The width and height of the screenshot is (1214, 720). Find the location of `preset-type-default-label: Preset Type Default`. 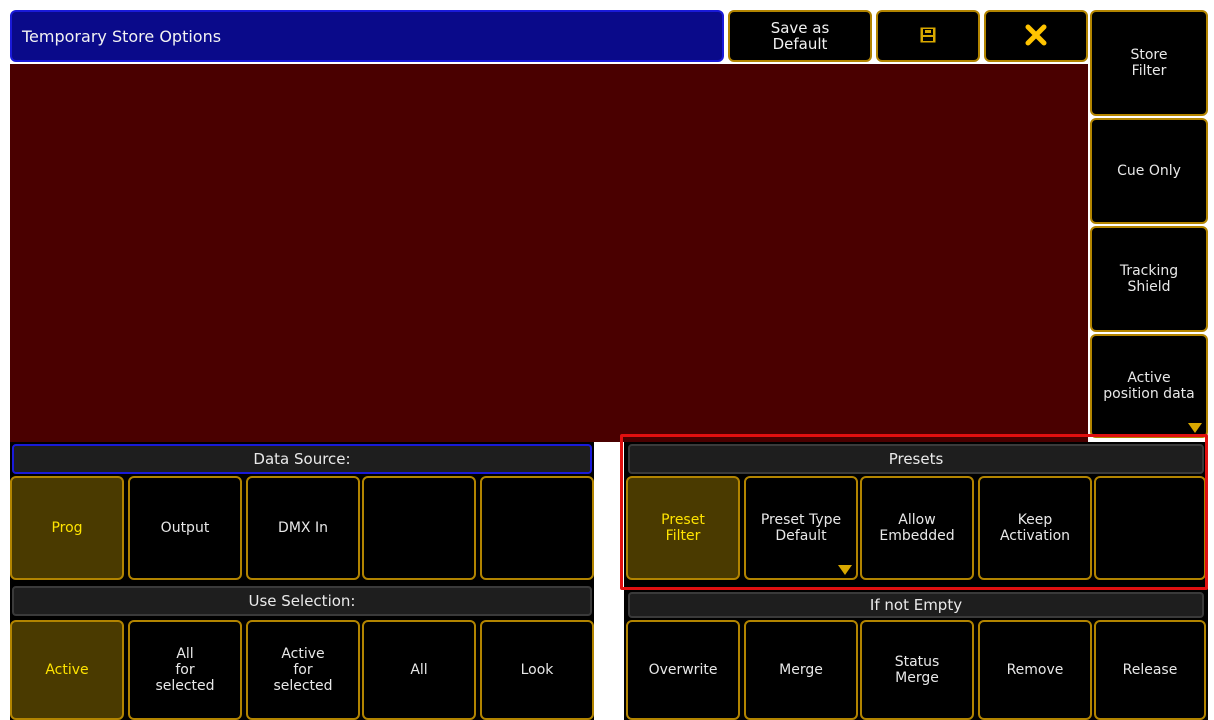

preset-type-default-label: Preset Type Default is located at coordinates (801, 528).